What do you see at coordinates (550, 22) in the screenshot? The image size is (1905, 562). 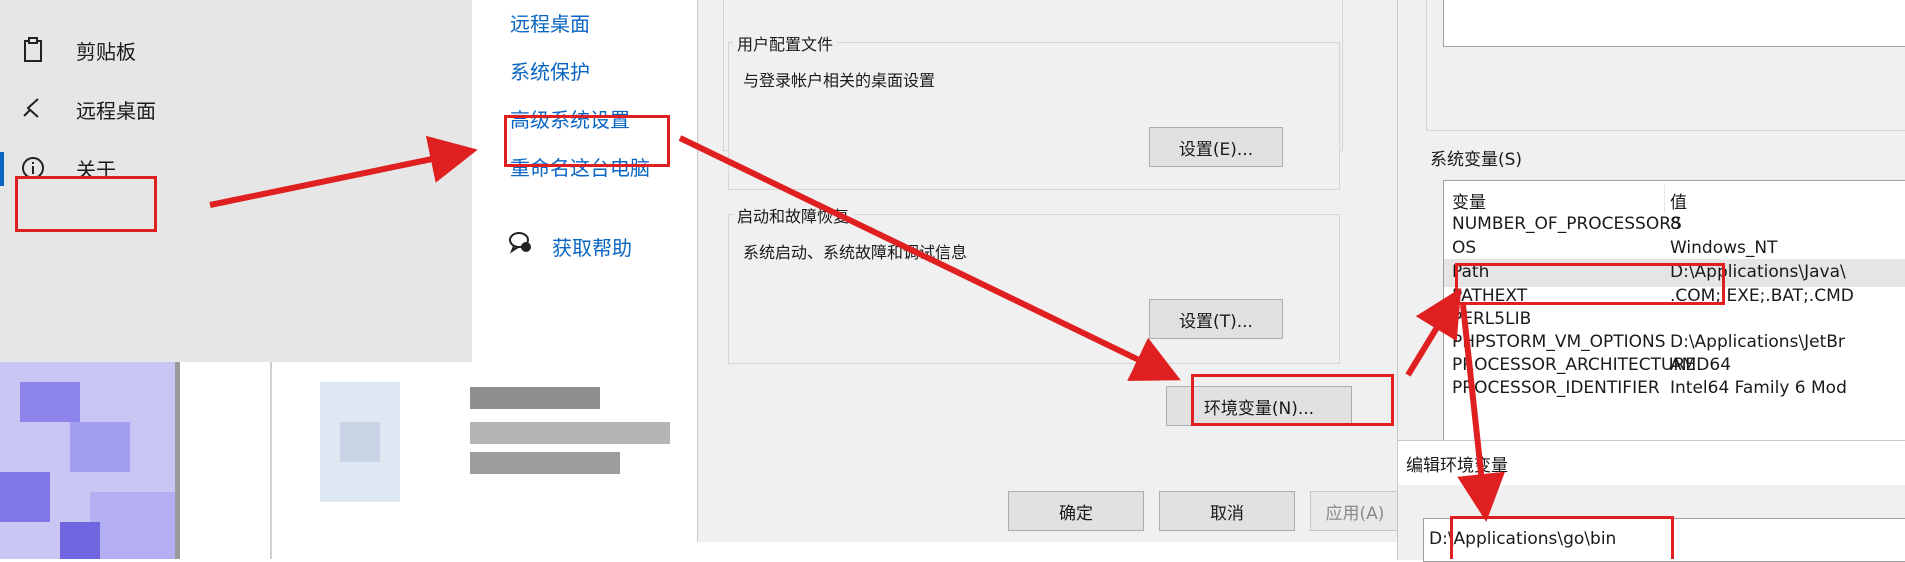 I see `link-remote-desktop: 远程桌面` at bounding box center [550, 22].